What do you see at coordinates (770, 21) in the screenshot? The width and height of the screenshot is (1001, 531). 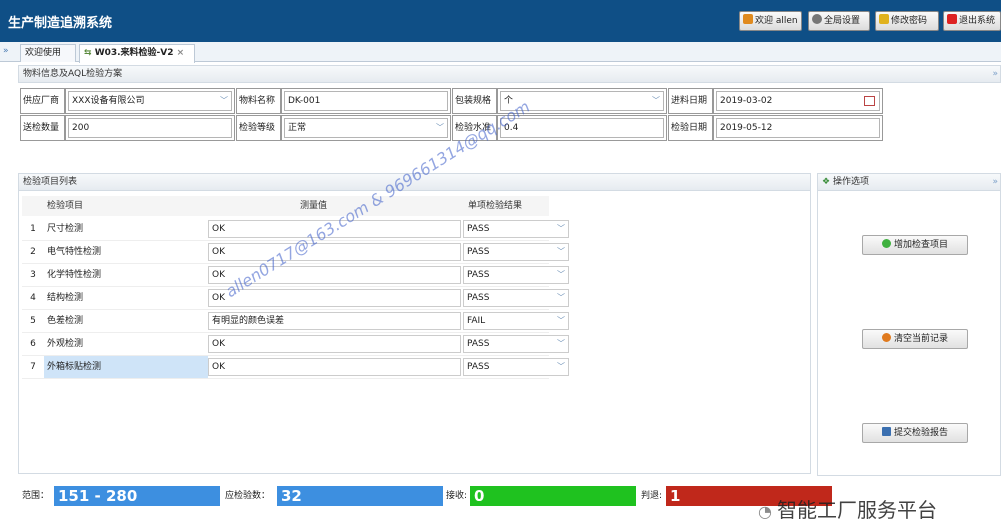 I see `user-button: 欢迎 allen` at bounding box center [770, 21].